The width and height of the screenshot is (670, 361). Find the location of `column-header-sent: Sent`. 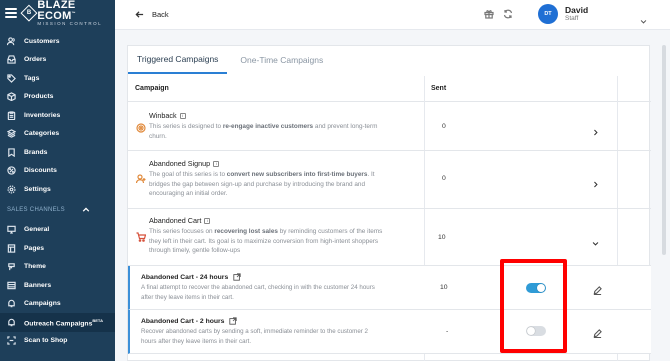

column-header-sent: Sent is located at coordinates (439, 88).